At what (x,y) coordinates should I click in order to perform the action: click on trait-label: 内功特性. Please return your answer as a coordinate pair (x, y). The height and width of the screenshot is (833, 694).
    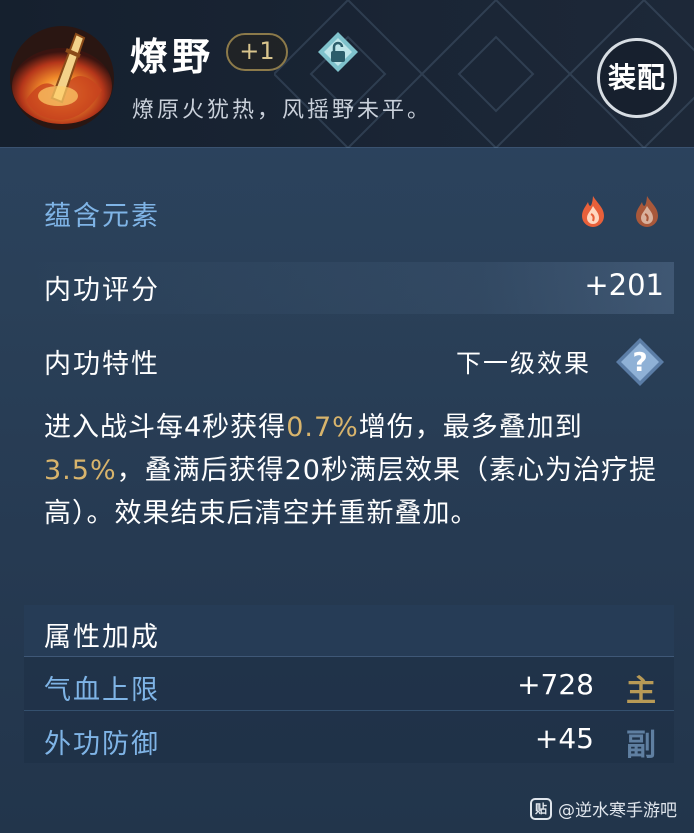
    Looking at the image, I should click on (102, 364).